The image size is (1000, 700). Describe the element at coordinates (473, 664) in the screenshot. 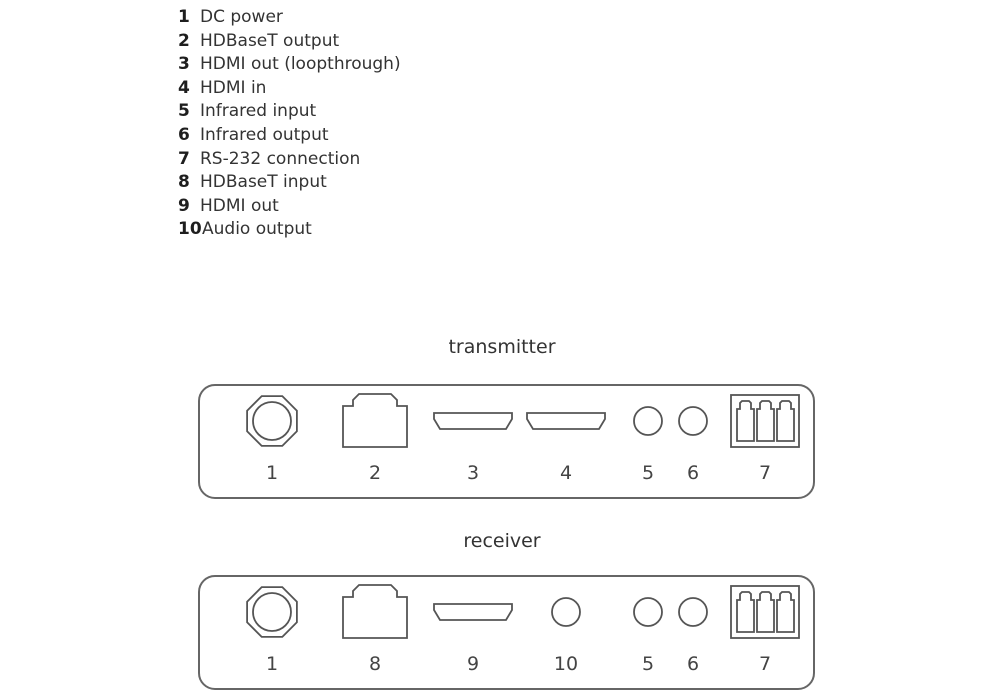

I see `port-number-label: 9` at that location.